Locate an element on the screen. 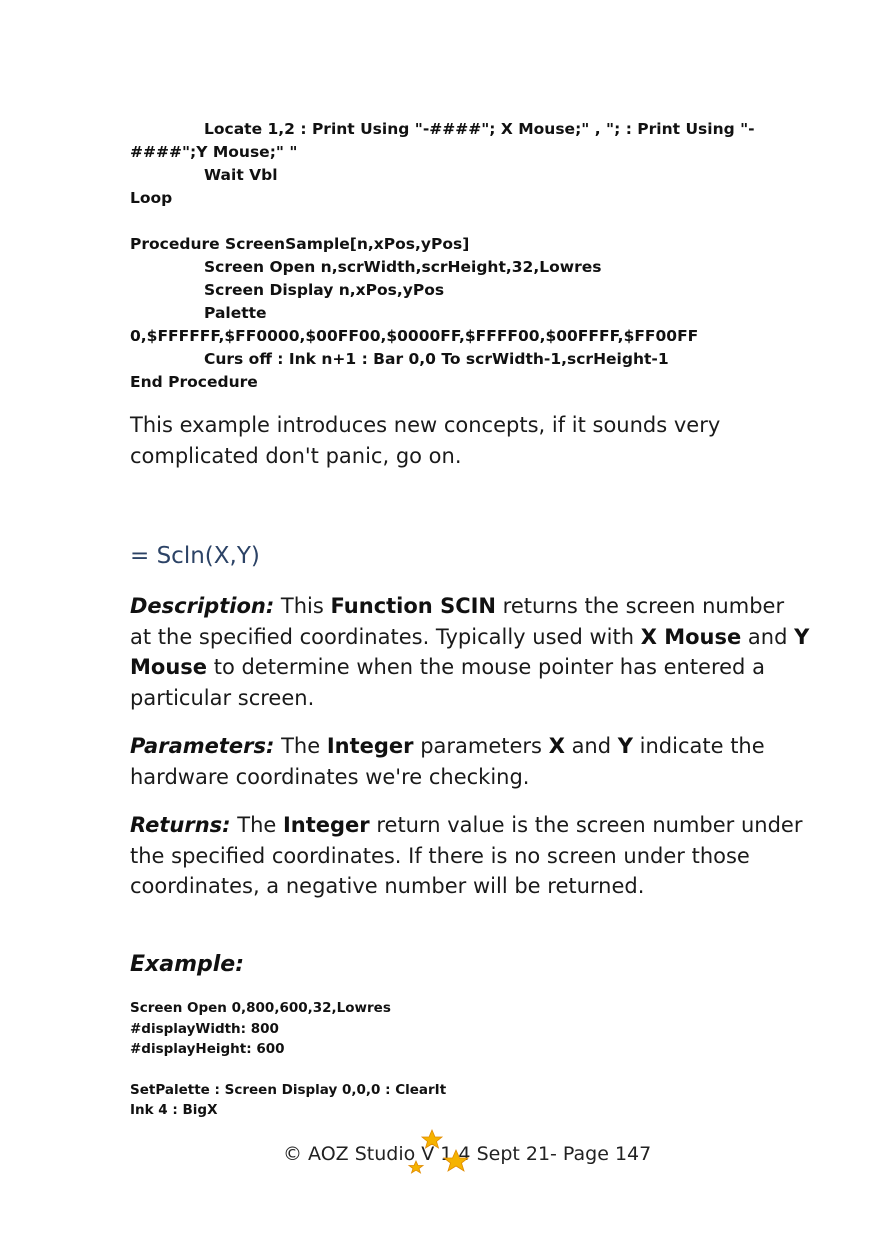  code-line: Procedure ScreenSample[n,xPos,yPos] is located at coordinates (300, 244).